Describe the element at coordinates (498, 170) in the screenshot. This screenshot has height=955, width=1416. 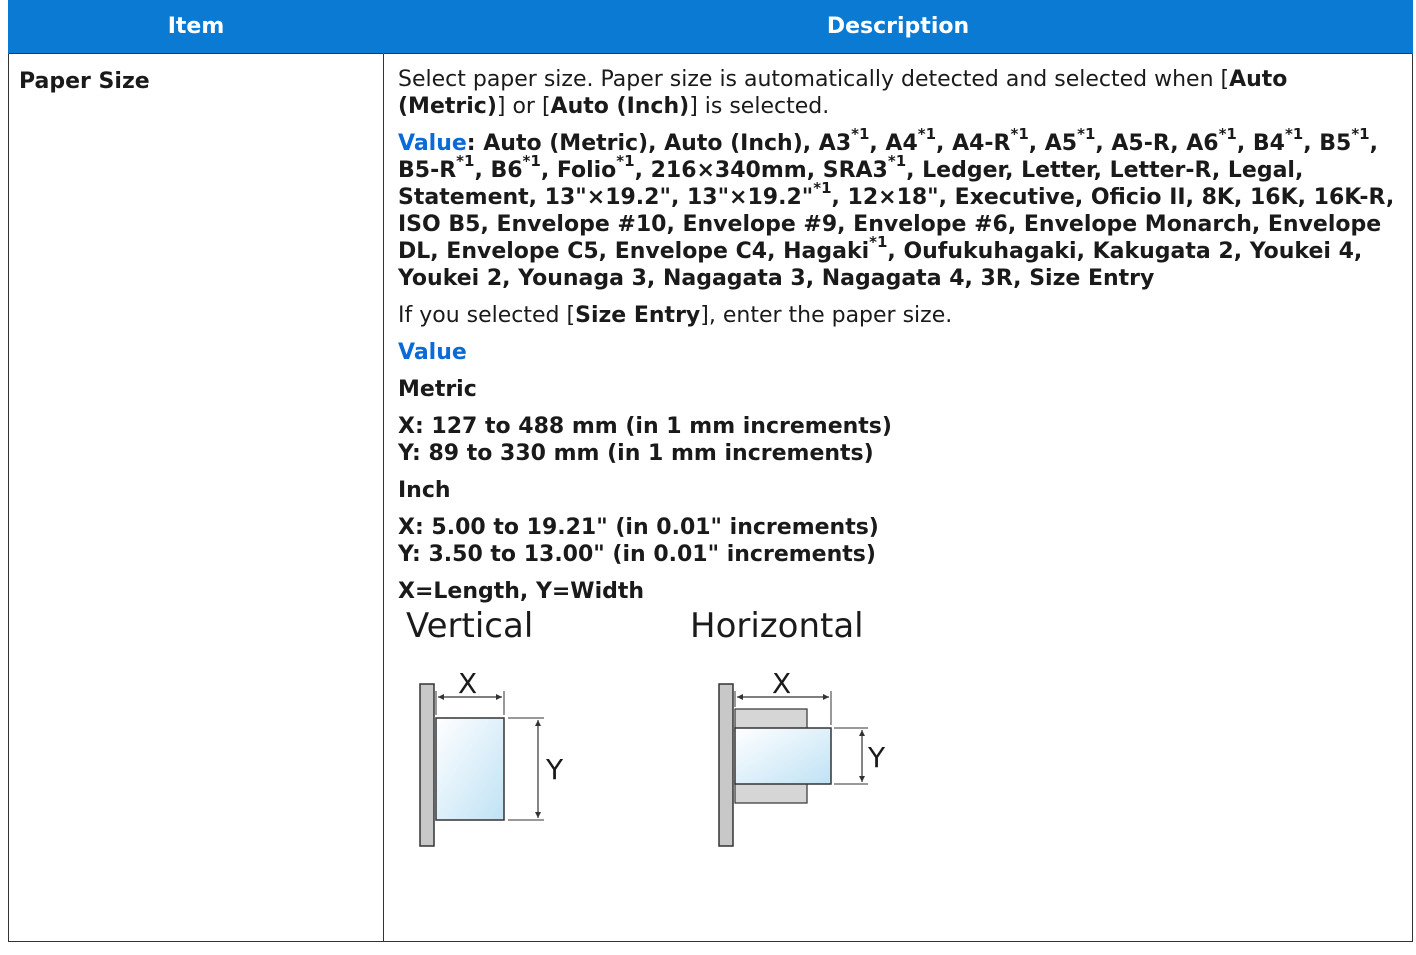
I see `values-text: , B6` at that location.